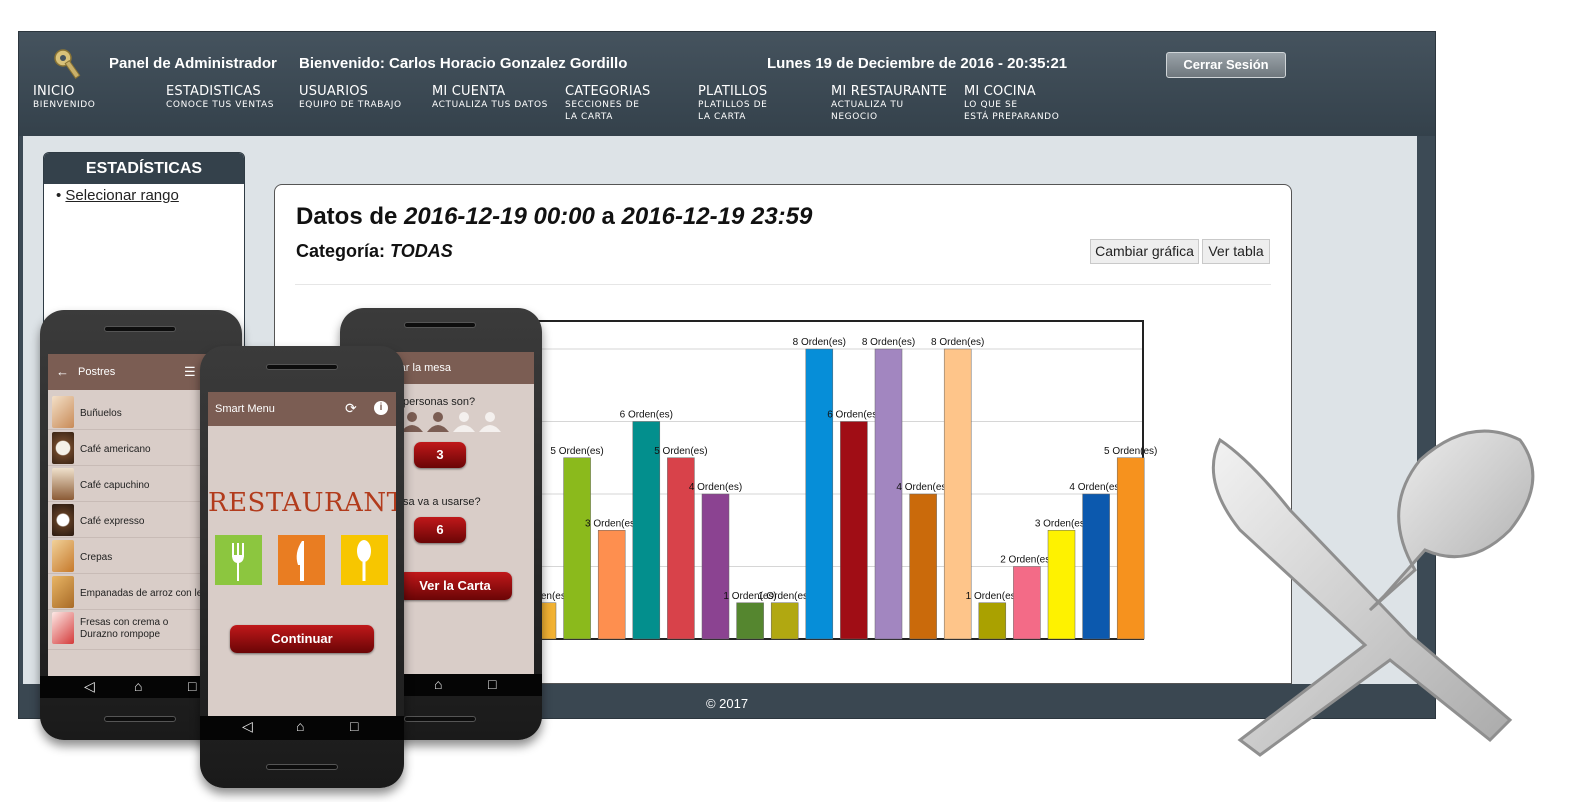  I want to click on nav-subtitle: CONOCE TUS VENTAS, so click(220, 105).